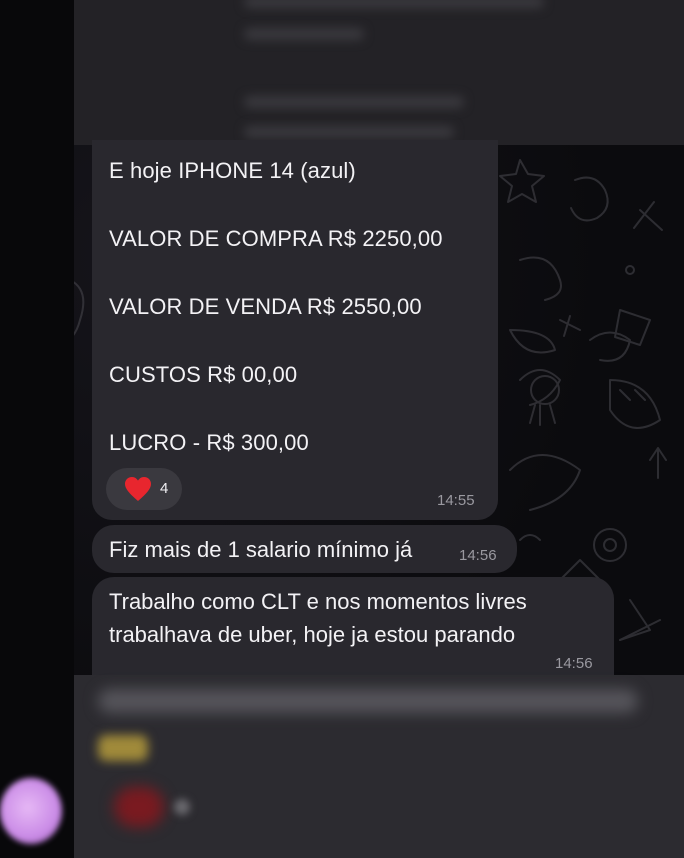  Describe the element at coordinates (203, 374) in the screenshot. I see `message-line: CUSTOS R$ 00,00` at that location.